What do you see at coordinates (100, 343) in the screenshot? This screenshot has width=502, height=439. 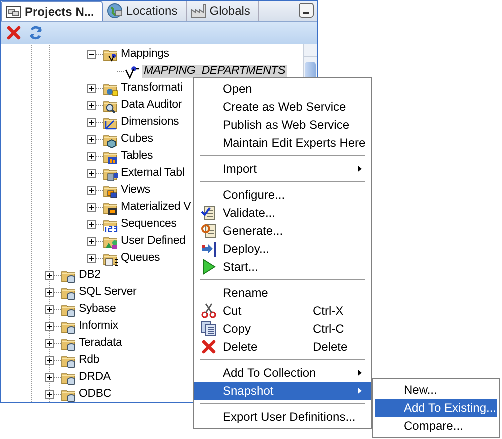 I see `tree-item: Teradata` at bounding box center [100, 343].